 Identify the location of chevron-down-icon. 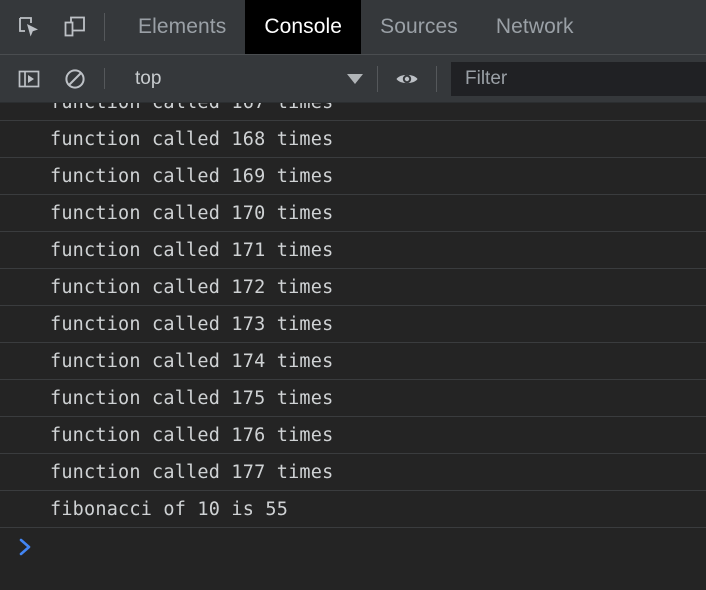
(355, 78).